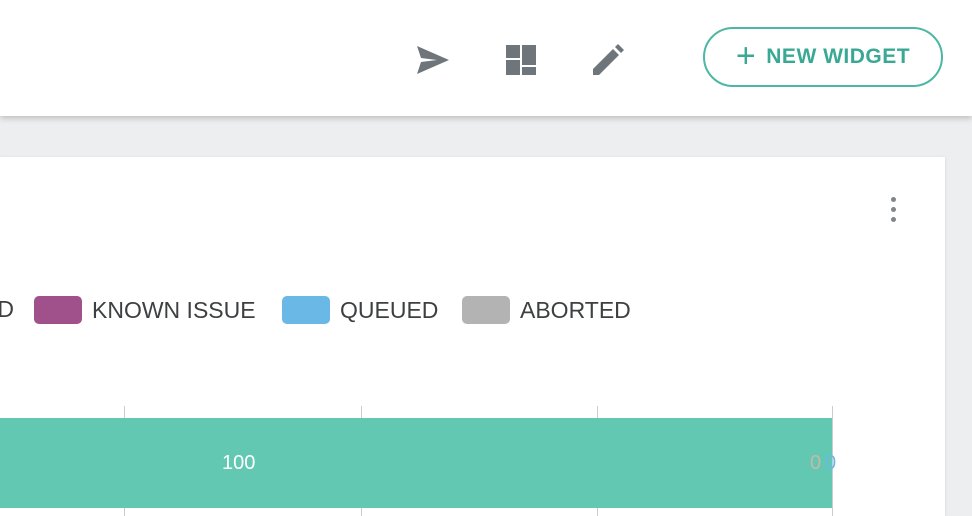  I want to click on new-widget-label: NEW WIDGET, so click(838, 56).